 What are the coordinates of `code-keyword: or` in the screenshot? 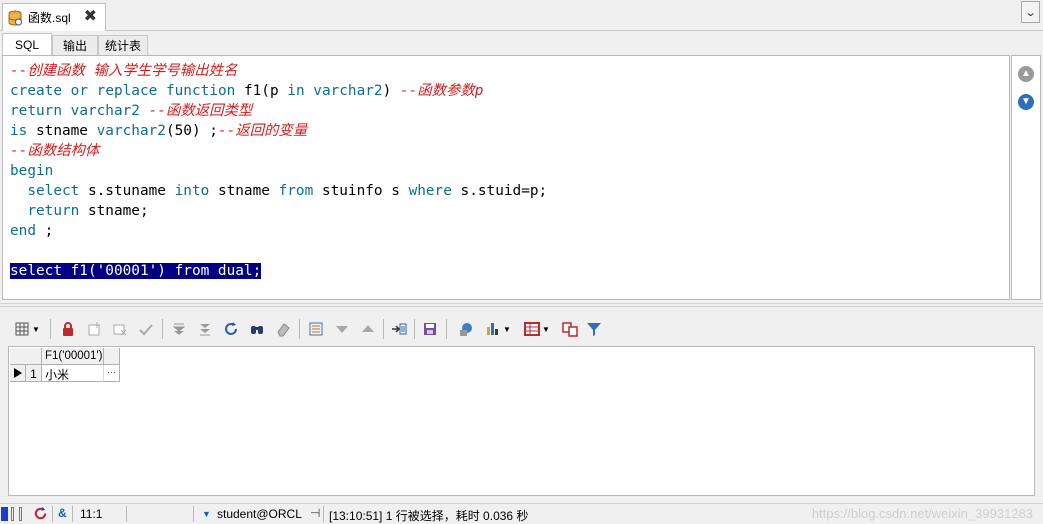 It's located at (79, 91).